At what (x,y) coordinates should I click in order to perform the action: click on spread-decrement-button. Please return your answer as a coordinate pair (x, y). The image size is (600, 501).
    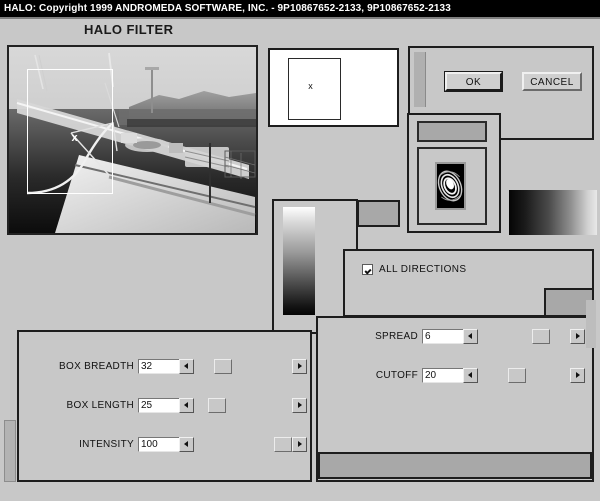
    Looking at the image, I should click on (470, 336).